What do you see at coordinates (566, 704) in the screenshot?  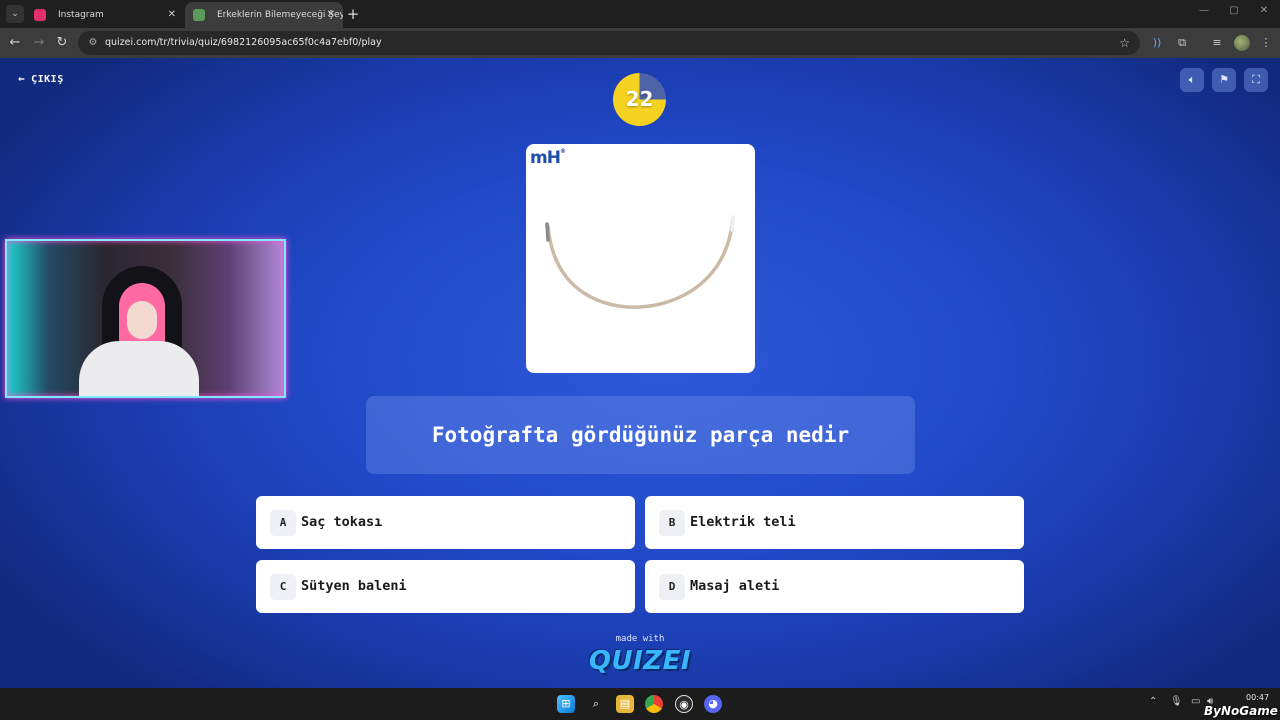 I see `windows-start-icon: ⊞` at bounding box center [566, 704].